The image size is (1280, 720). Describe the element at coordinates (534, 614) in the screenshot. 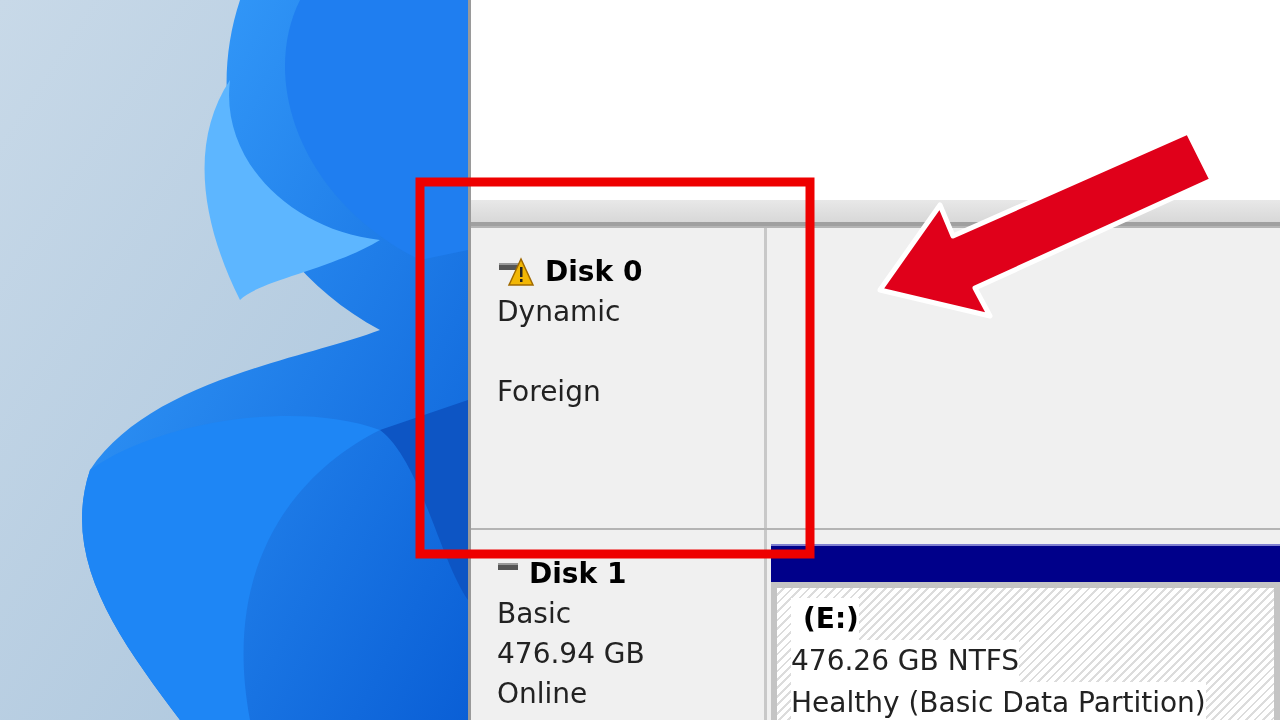

I see `disk-type: Basic` at that location.